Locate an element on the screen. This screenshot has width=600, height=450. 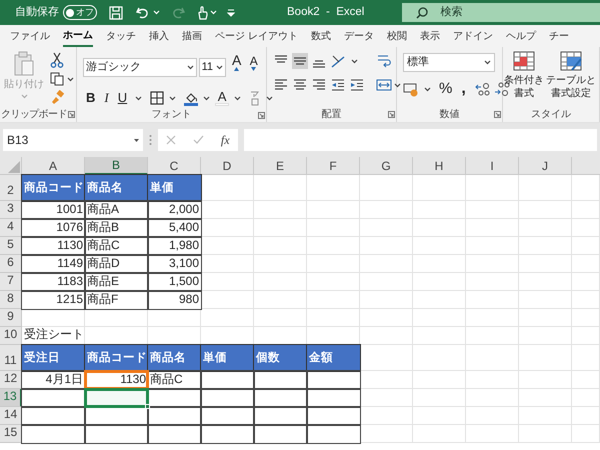
table-cell: 商品コード is located at coordinates (53, 188).